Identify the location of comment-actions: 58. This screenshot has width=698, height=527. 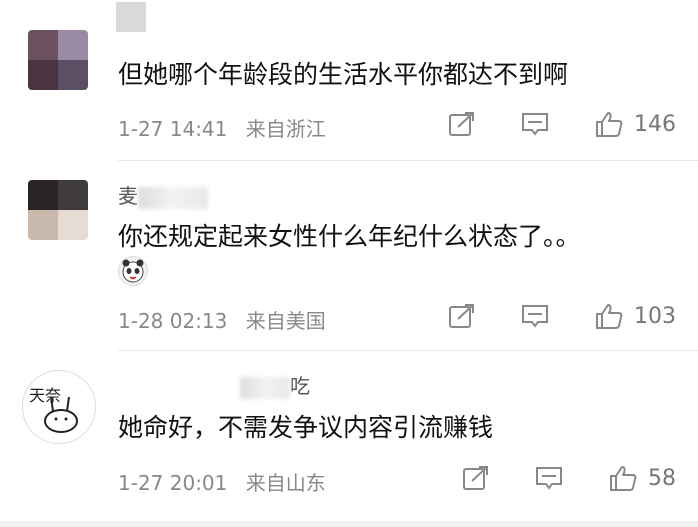
(569, 478).